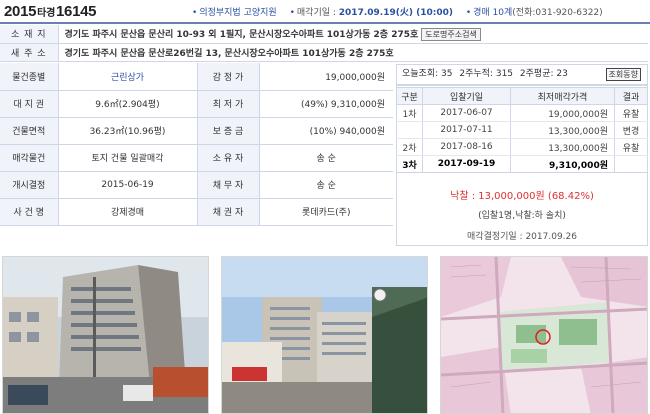  Describe the element at coordinates (238, 13) in the screenshot. I see `court-name: 의정부지법 고양지원` at that location.